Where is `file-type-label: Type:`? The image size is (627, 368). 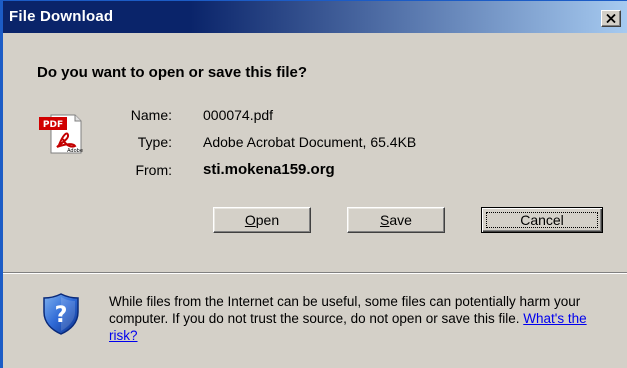
file-type-label: Type: is located at coordinates (154, 142).